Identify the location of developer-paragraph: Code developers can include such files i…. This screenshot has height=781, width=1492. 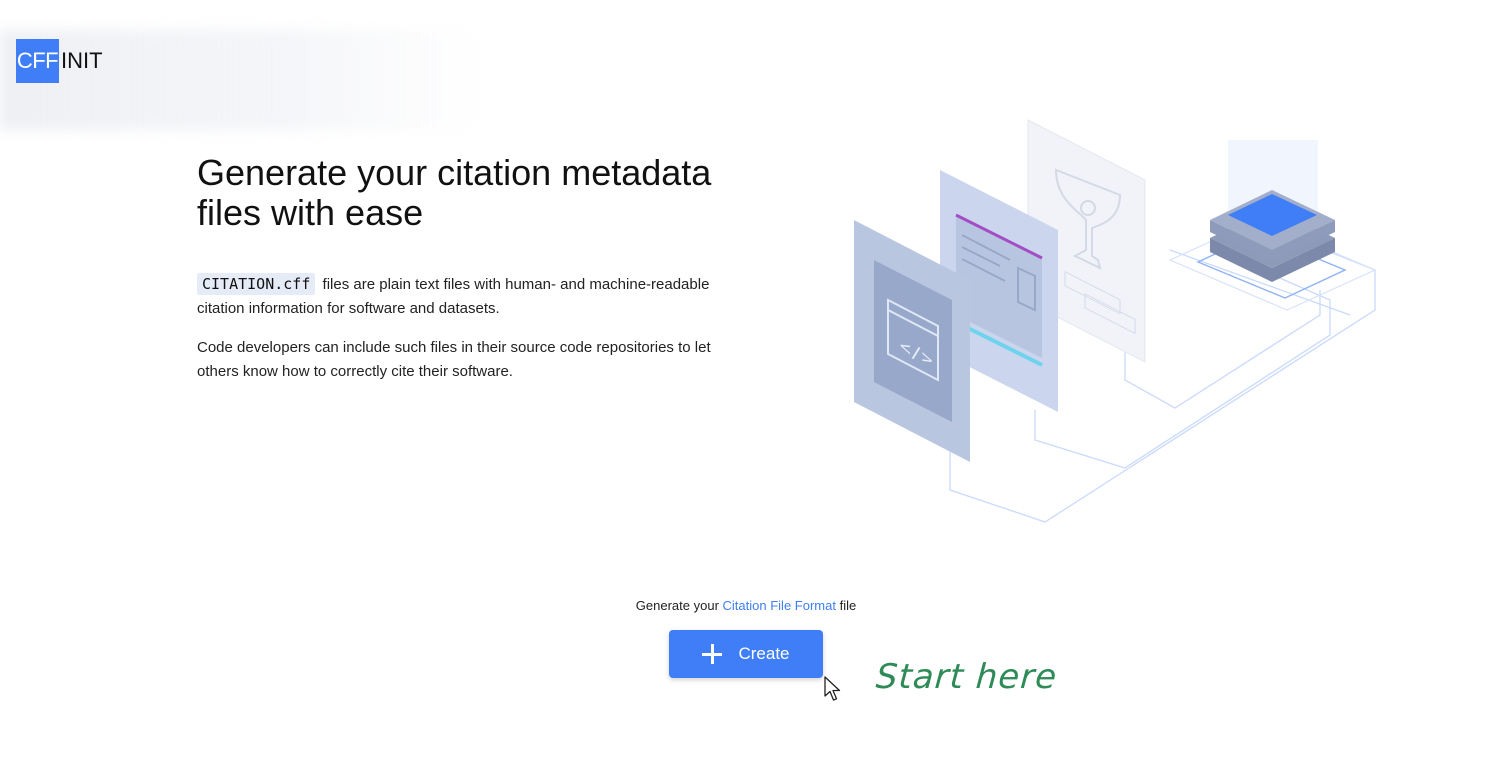
(454, 359).